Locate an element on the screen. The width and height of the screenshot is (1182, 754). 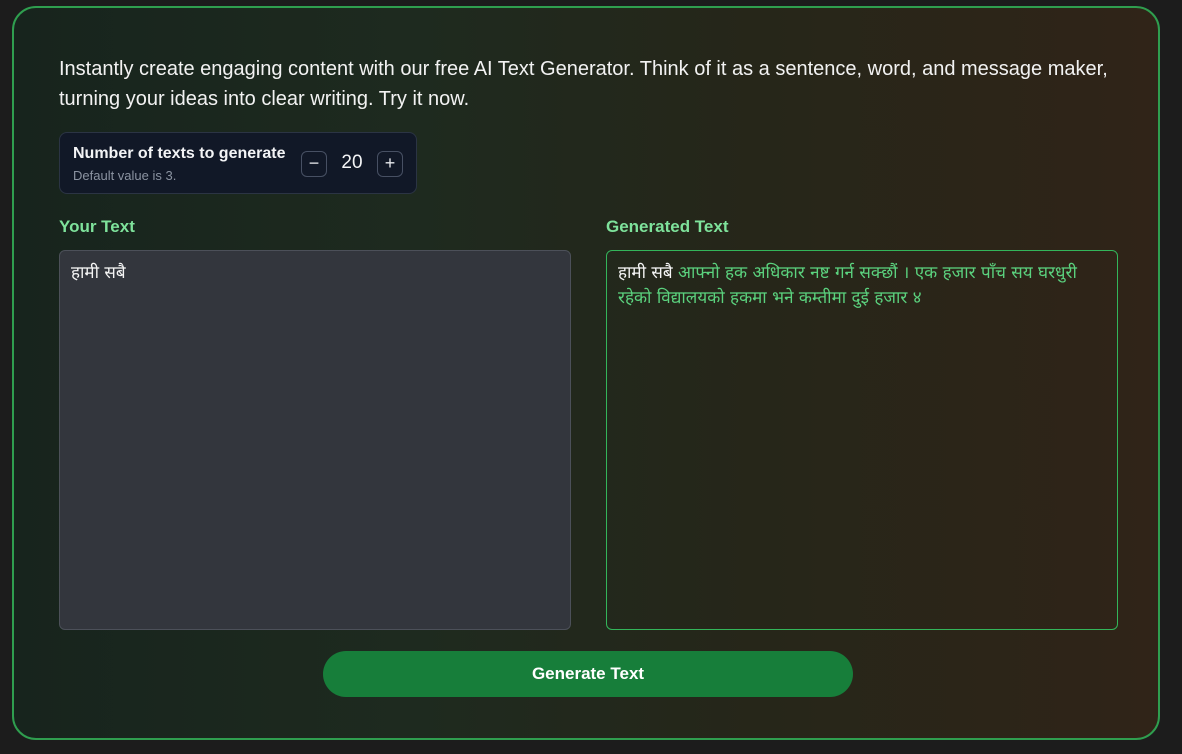
plus-icon: + is located at coordinates (390, 163).